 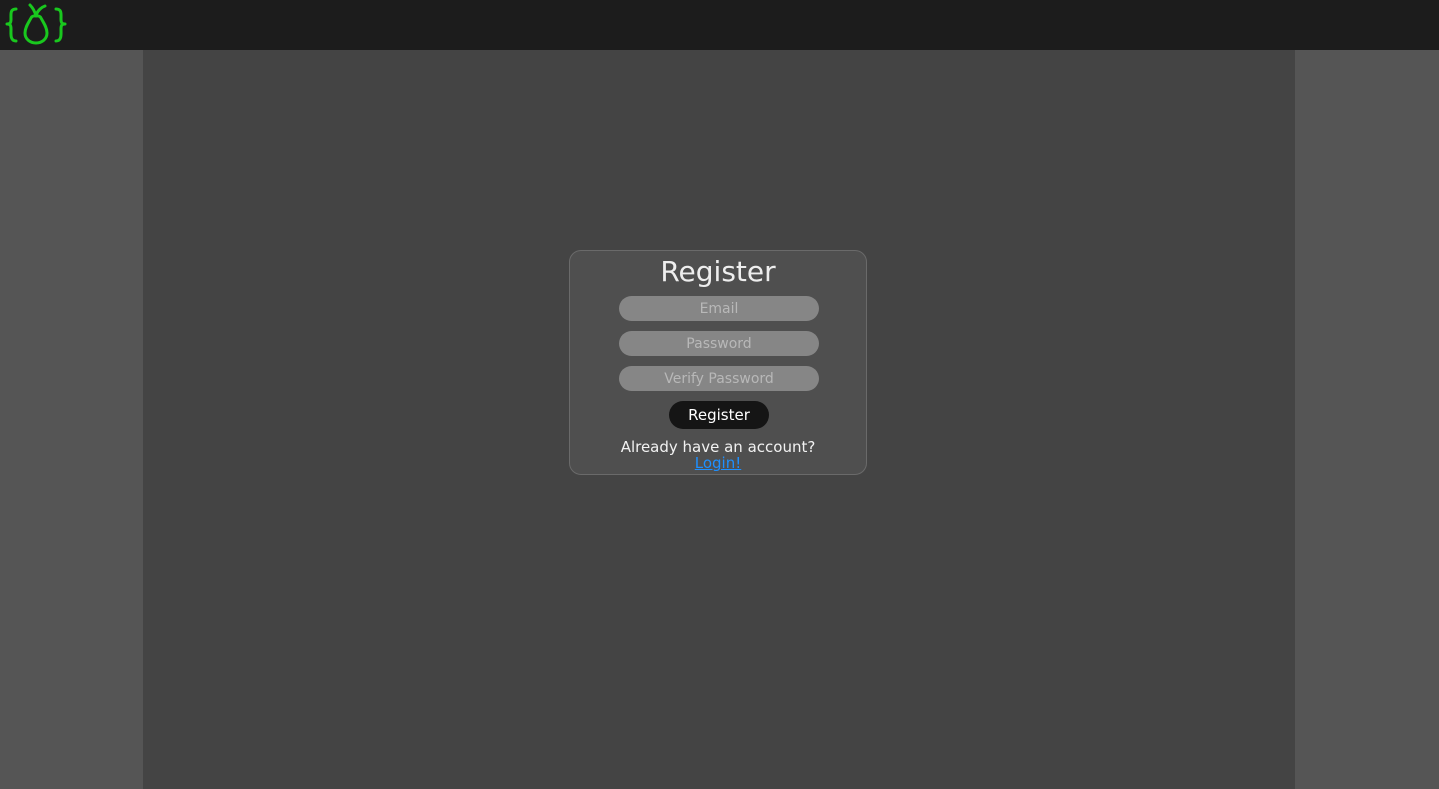 I want to click on login-link: Login!, so click(x=718, y=463).